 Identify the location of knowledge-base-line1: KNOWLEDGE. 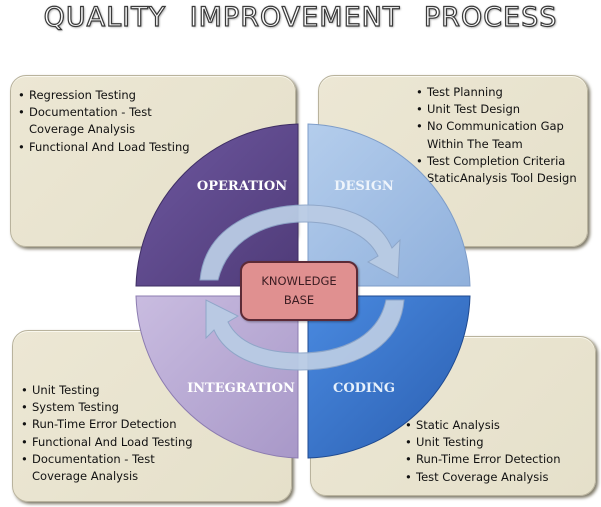
(299, 281).